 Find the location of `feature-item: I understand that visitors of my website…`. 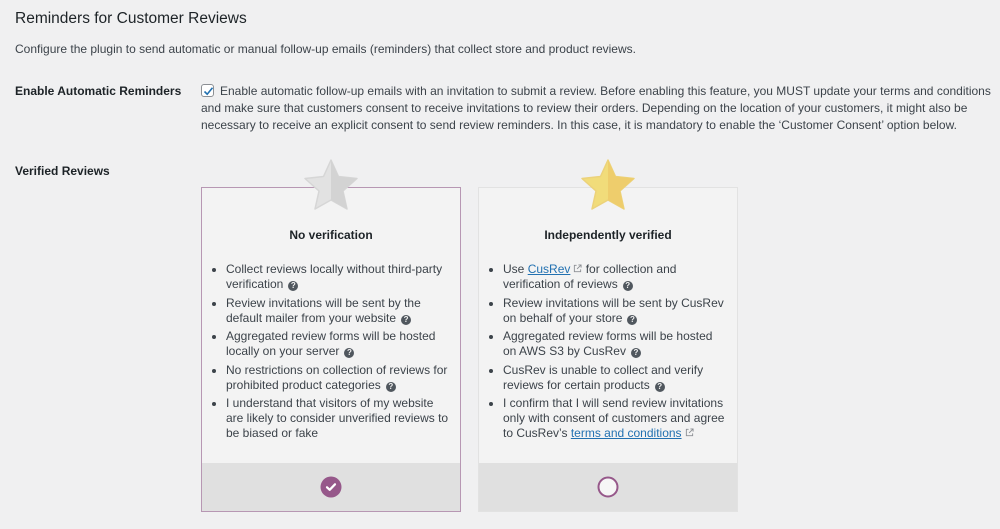

feature-item: I understand that visitors of my website… is located at coordinates (339, 418).